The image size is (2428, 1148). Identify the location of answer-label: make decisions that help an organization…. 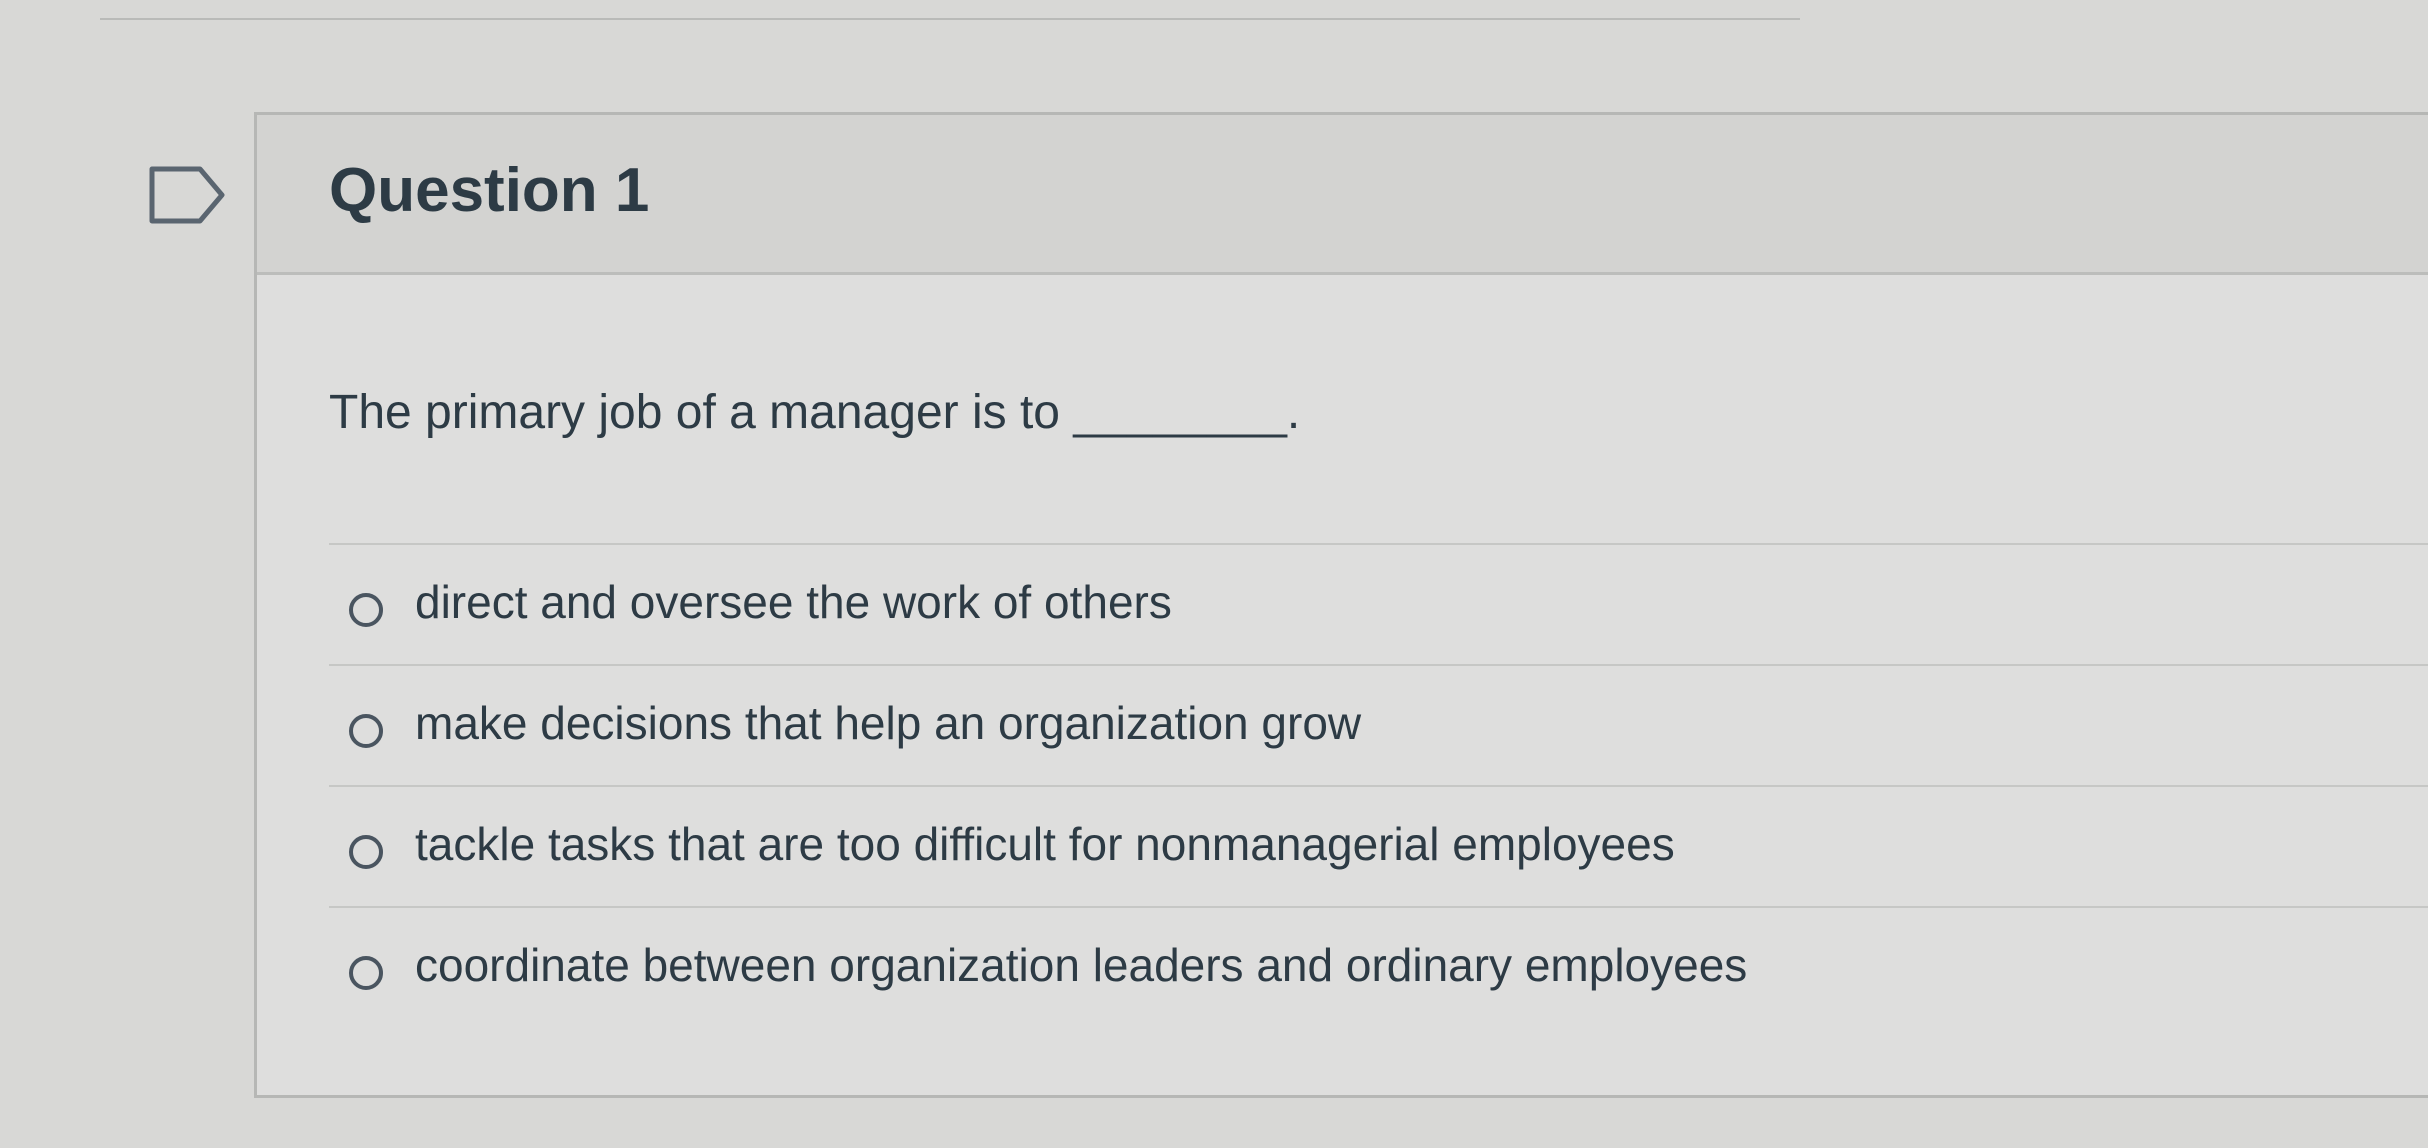
(888, 723).